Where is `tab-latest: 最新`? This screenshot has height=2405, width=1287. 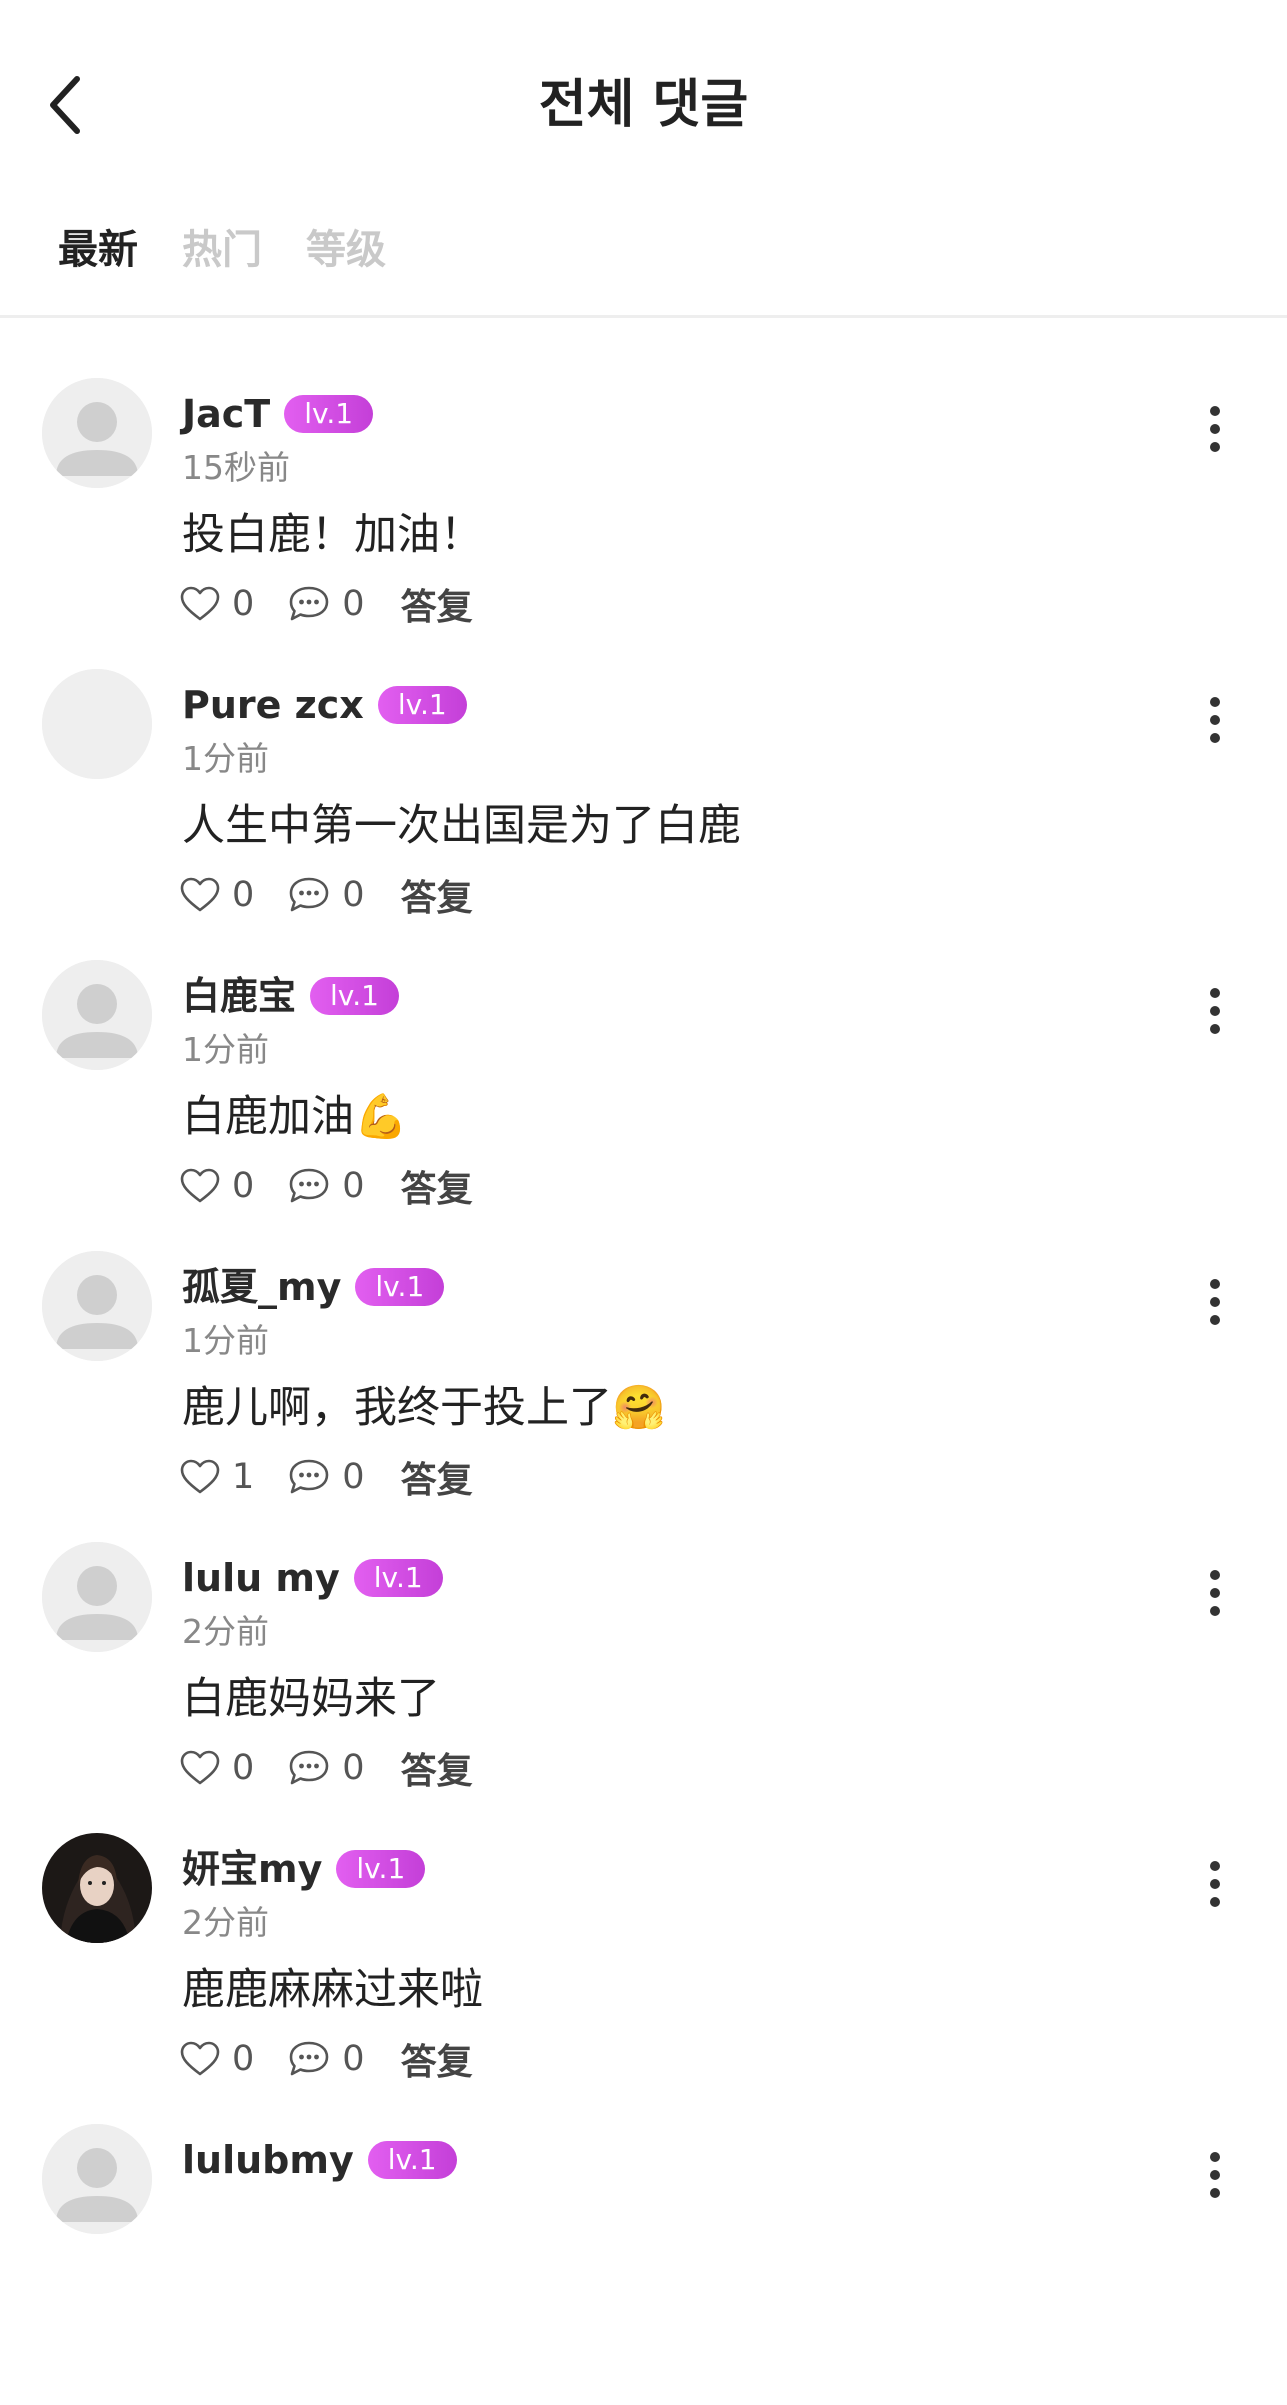
tab-latest: 最新 is located at coordinates (98, 255).